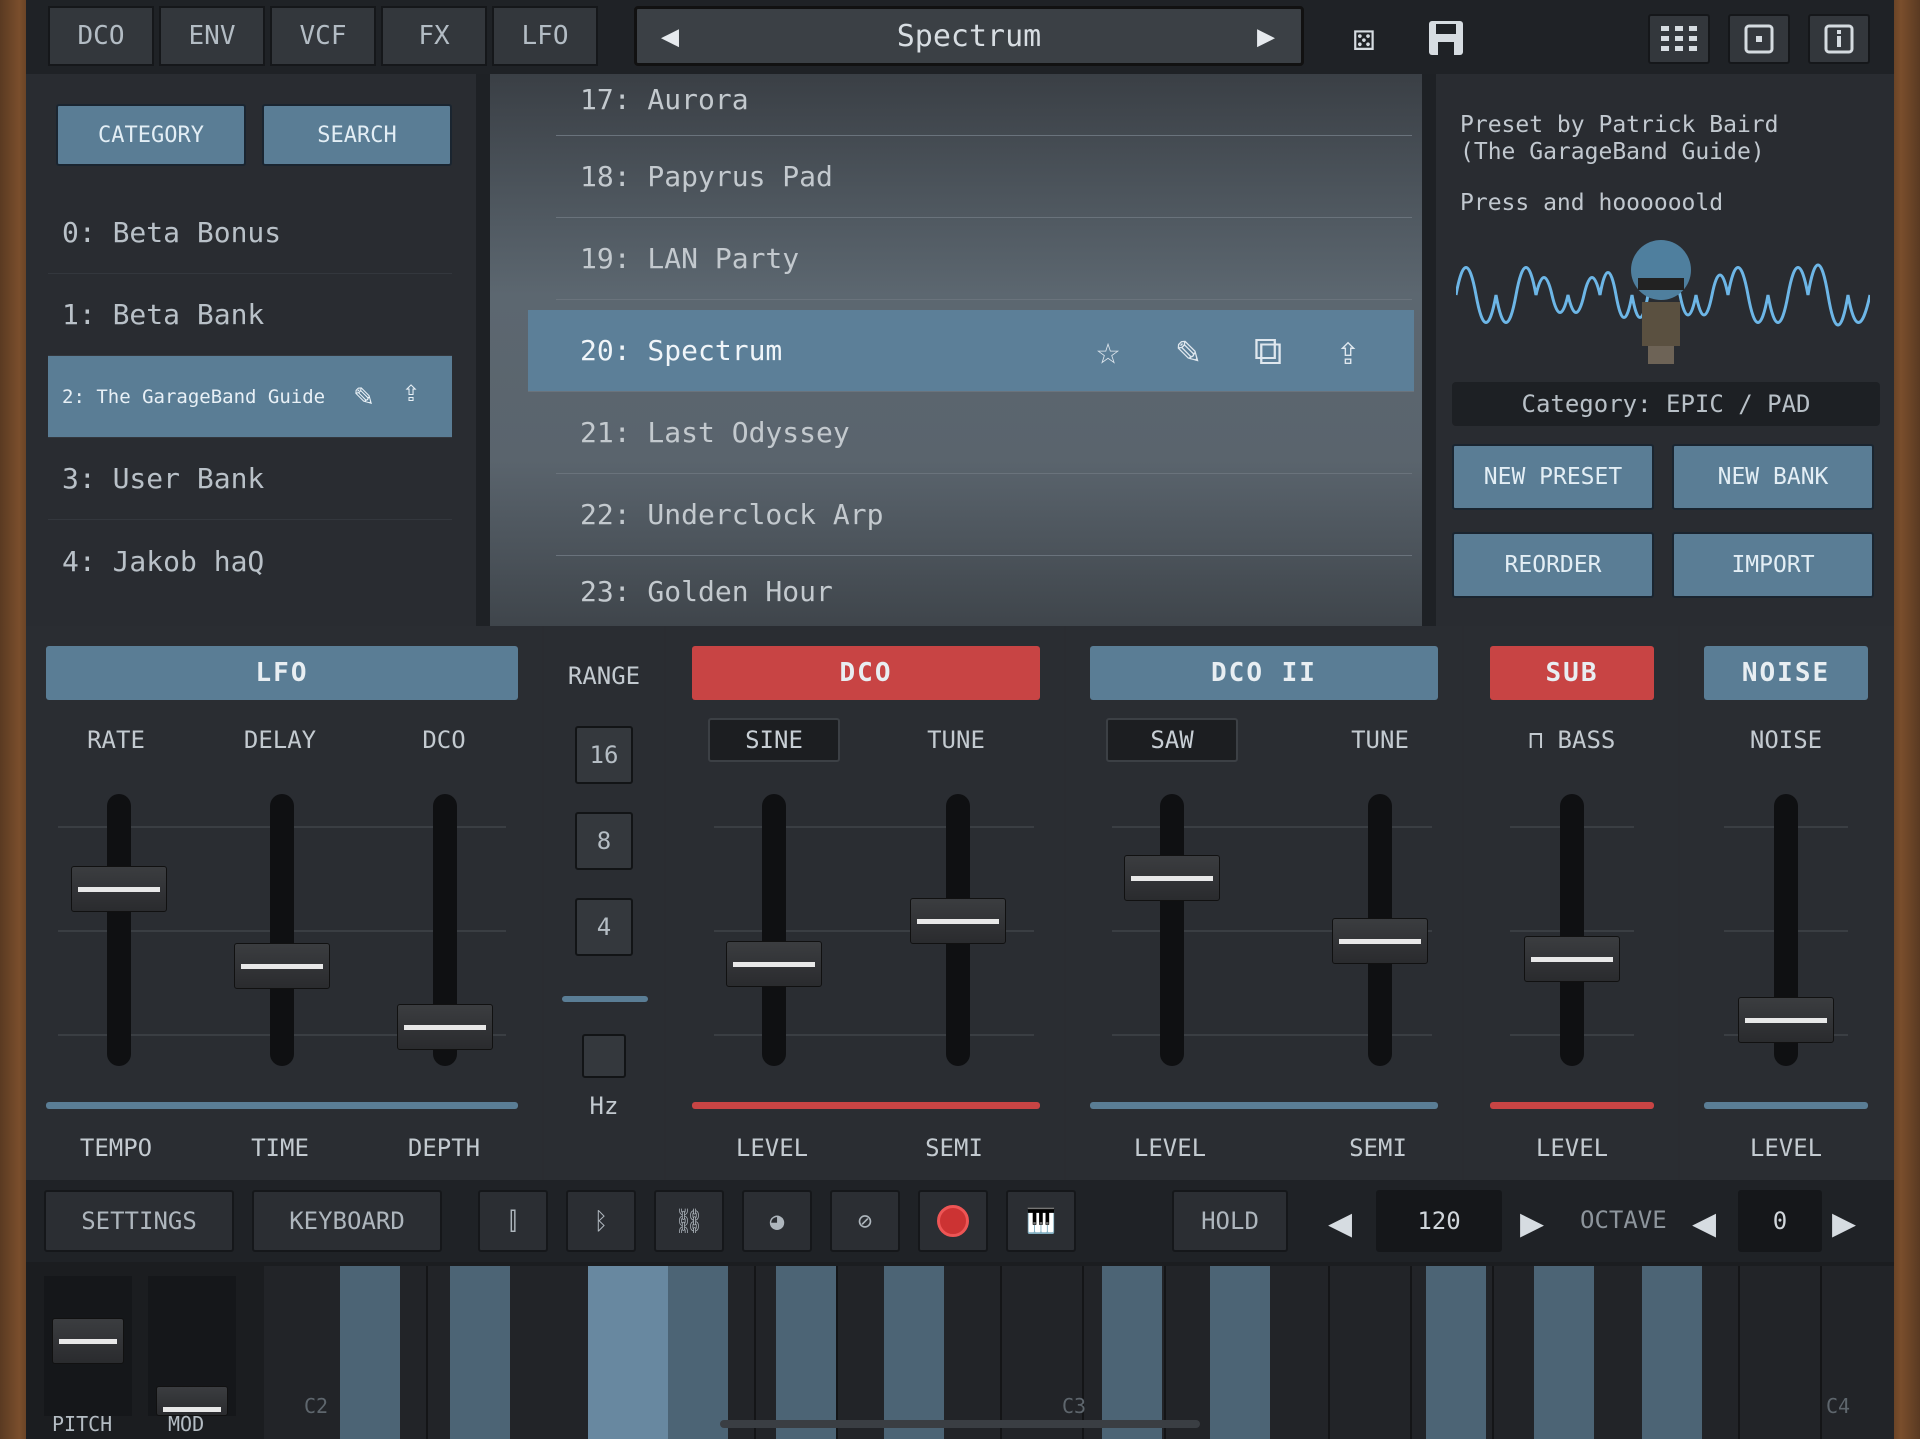 The width and height of the screenshot is (1920, 1439). I want to click on preset-item-selected: 20: Spectrum ☆ ✎ ⧉ ⇪, so click(971, 351).